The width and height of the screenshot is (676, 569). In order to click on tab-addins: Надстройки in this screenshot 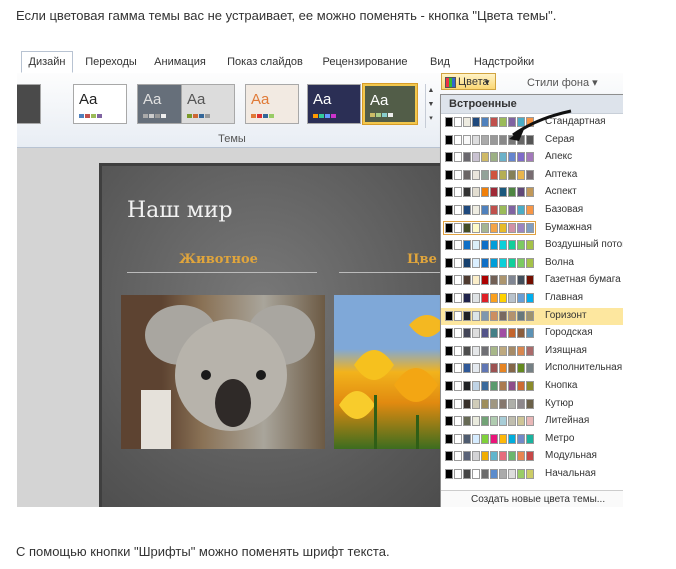, I will do `click(504, 62)`.